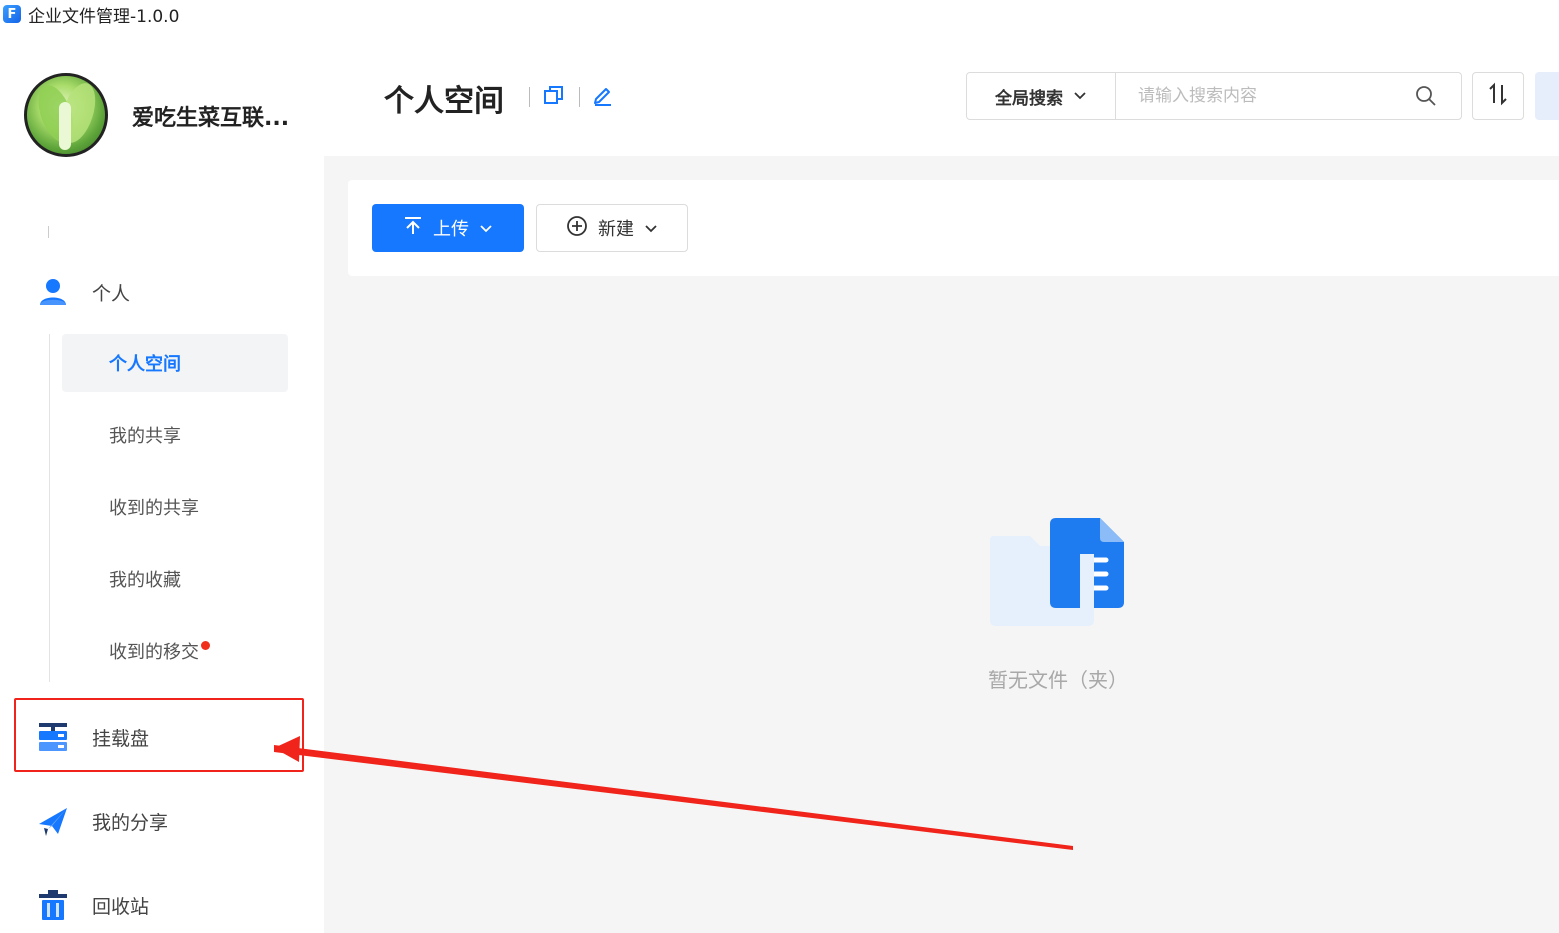  I want to click on trash-icon, so click(53, 905).